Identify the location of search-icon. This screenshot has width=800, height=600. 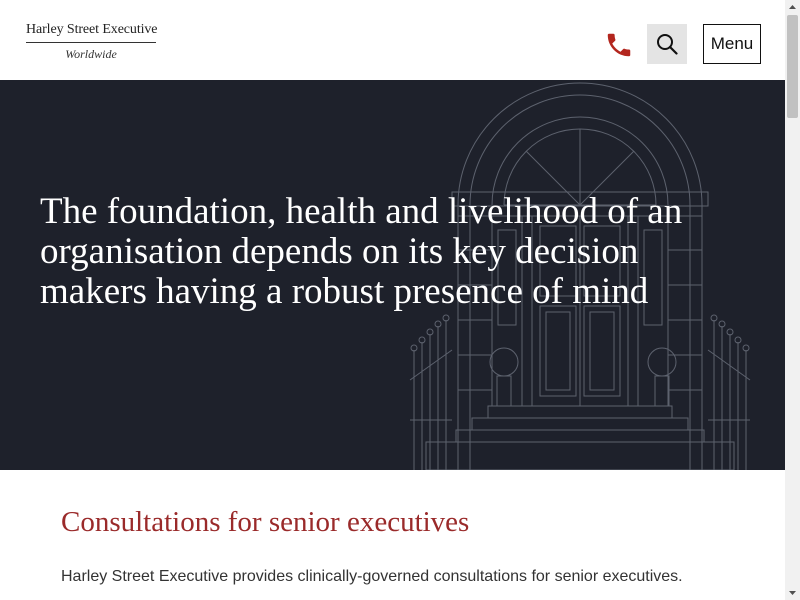
(667, 44).